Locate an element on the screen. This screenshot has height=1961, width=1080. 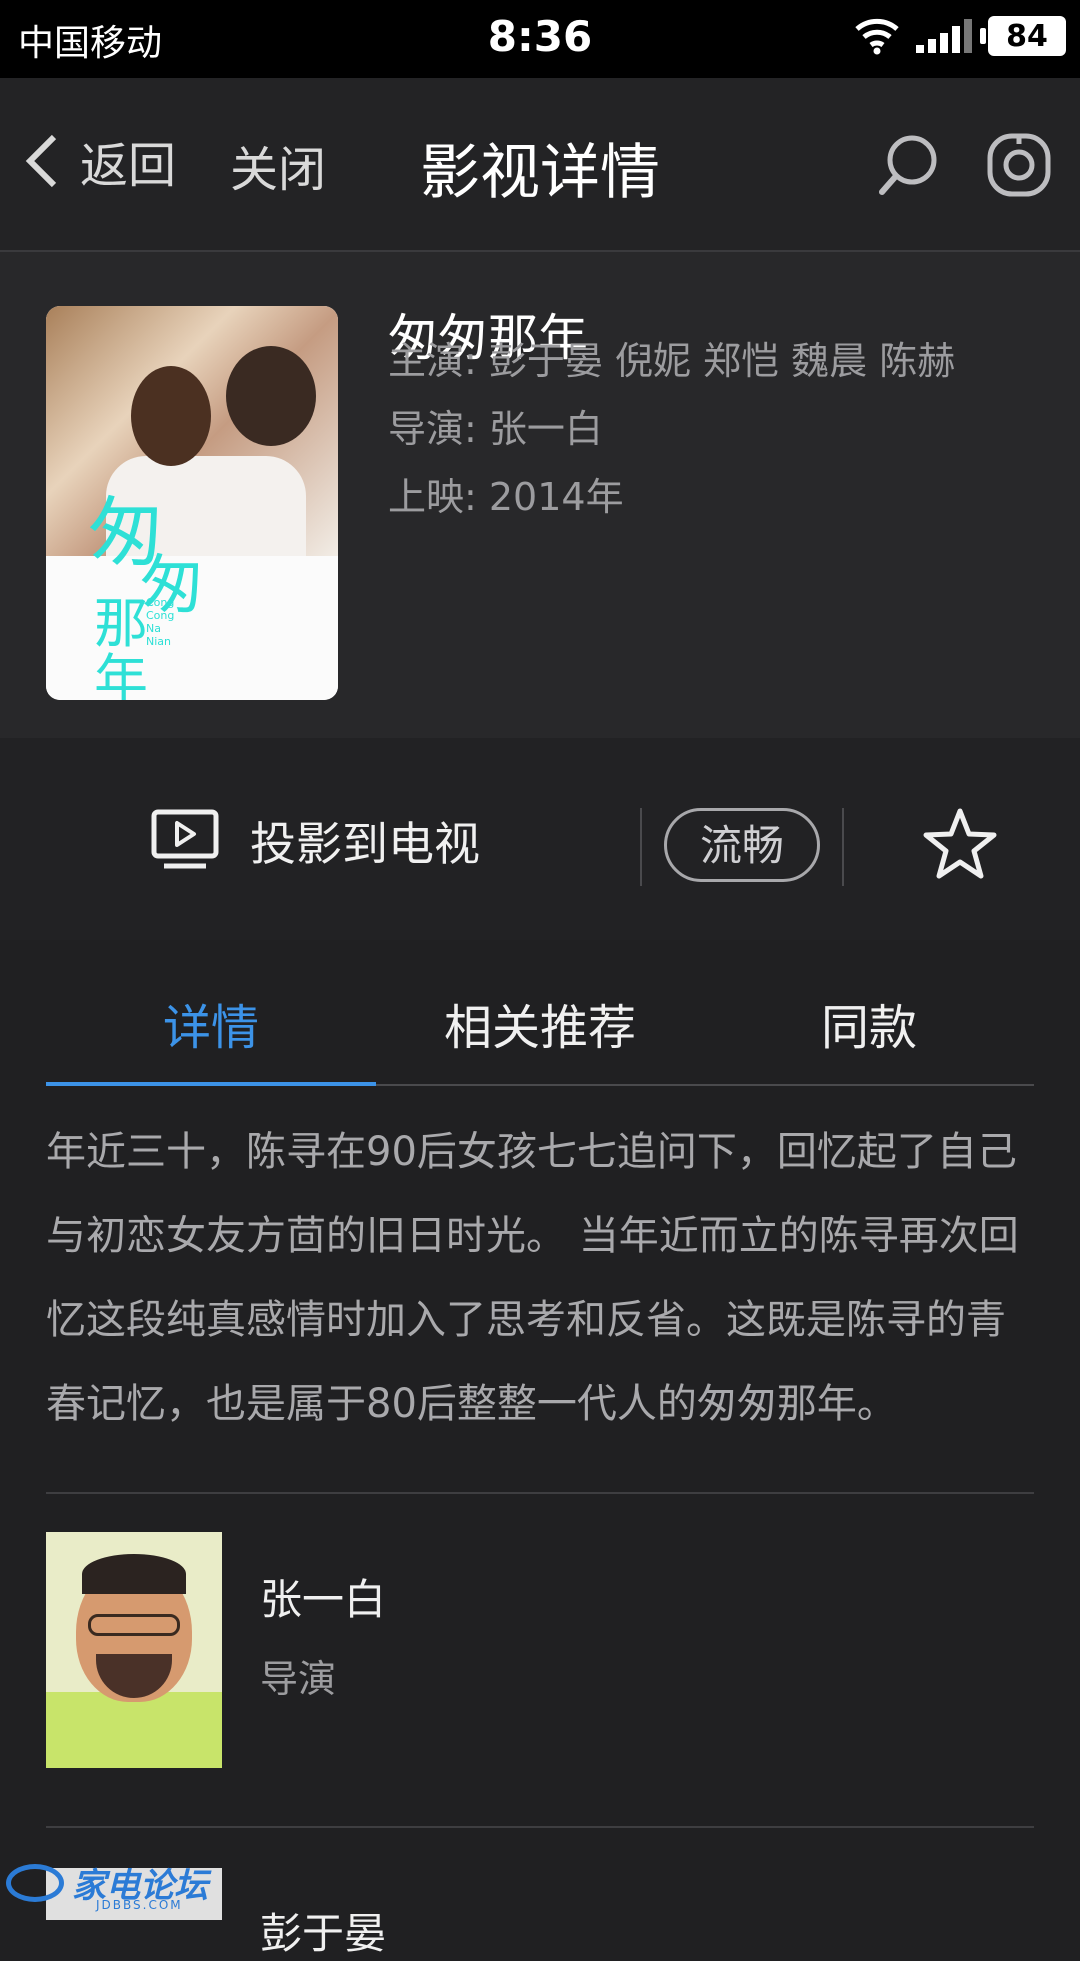
movie-release: 上映: 2014年 is located at coordinates (506, 497).